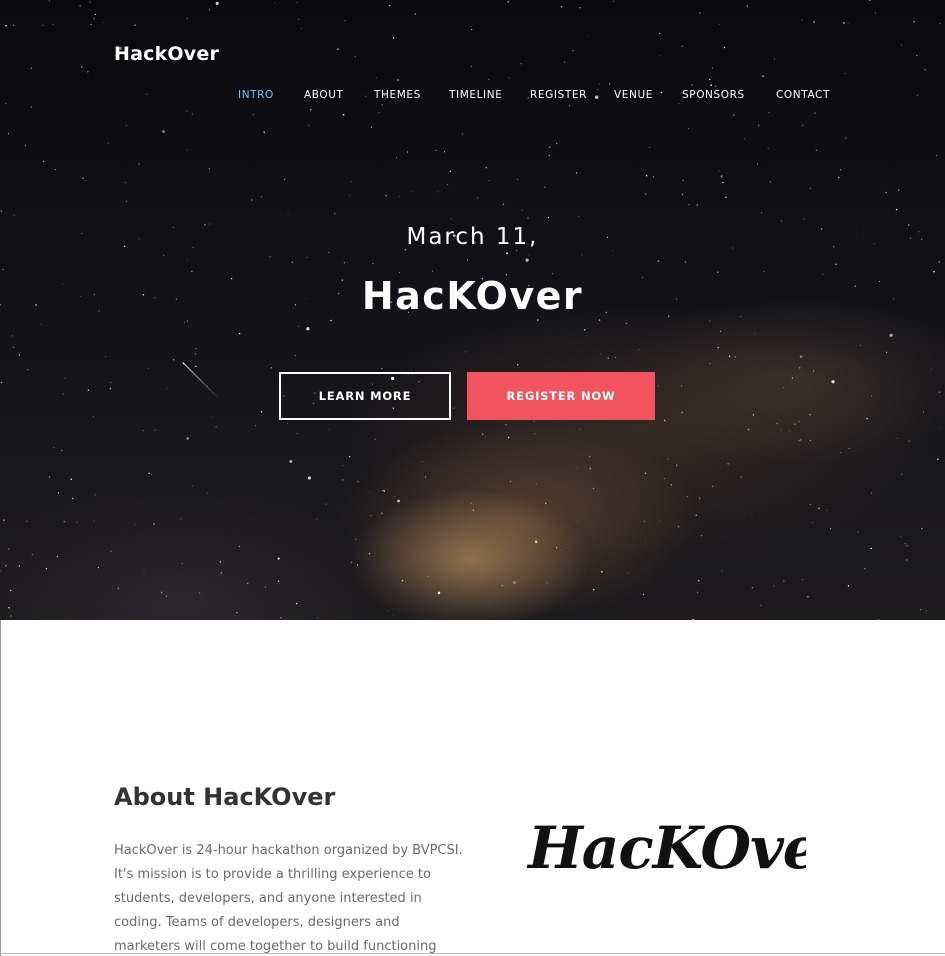  What do you see at coordinates (558, 95) in the screenshot?
I see `nav-item-register: REGISTER` at bounding box center [558, 95].